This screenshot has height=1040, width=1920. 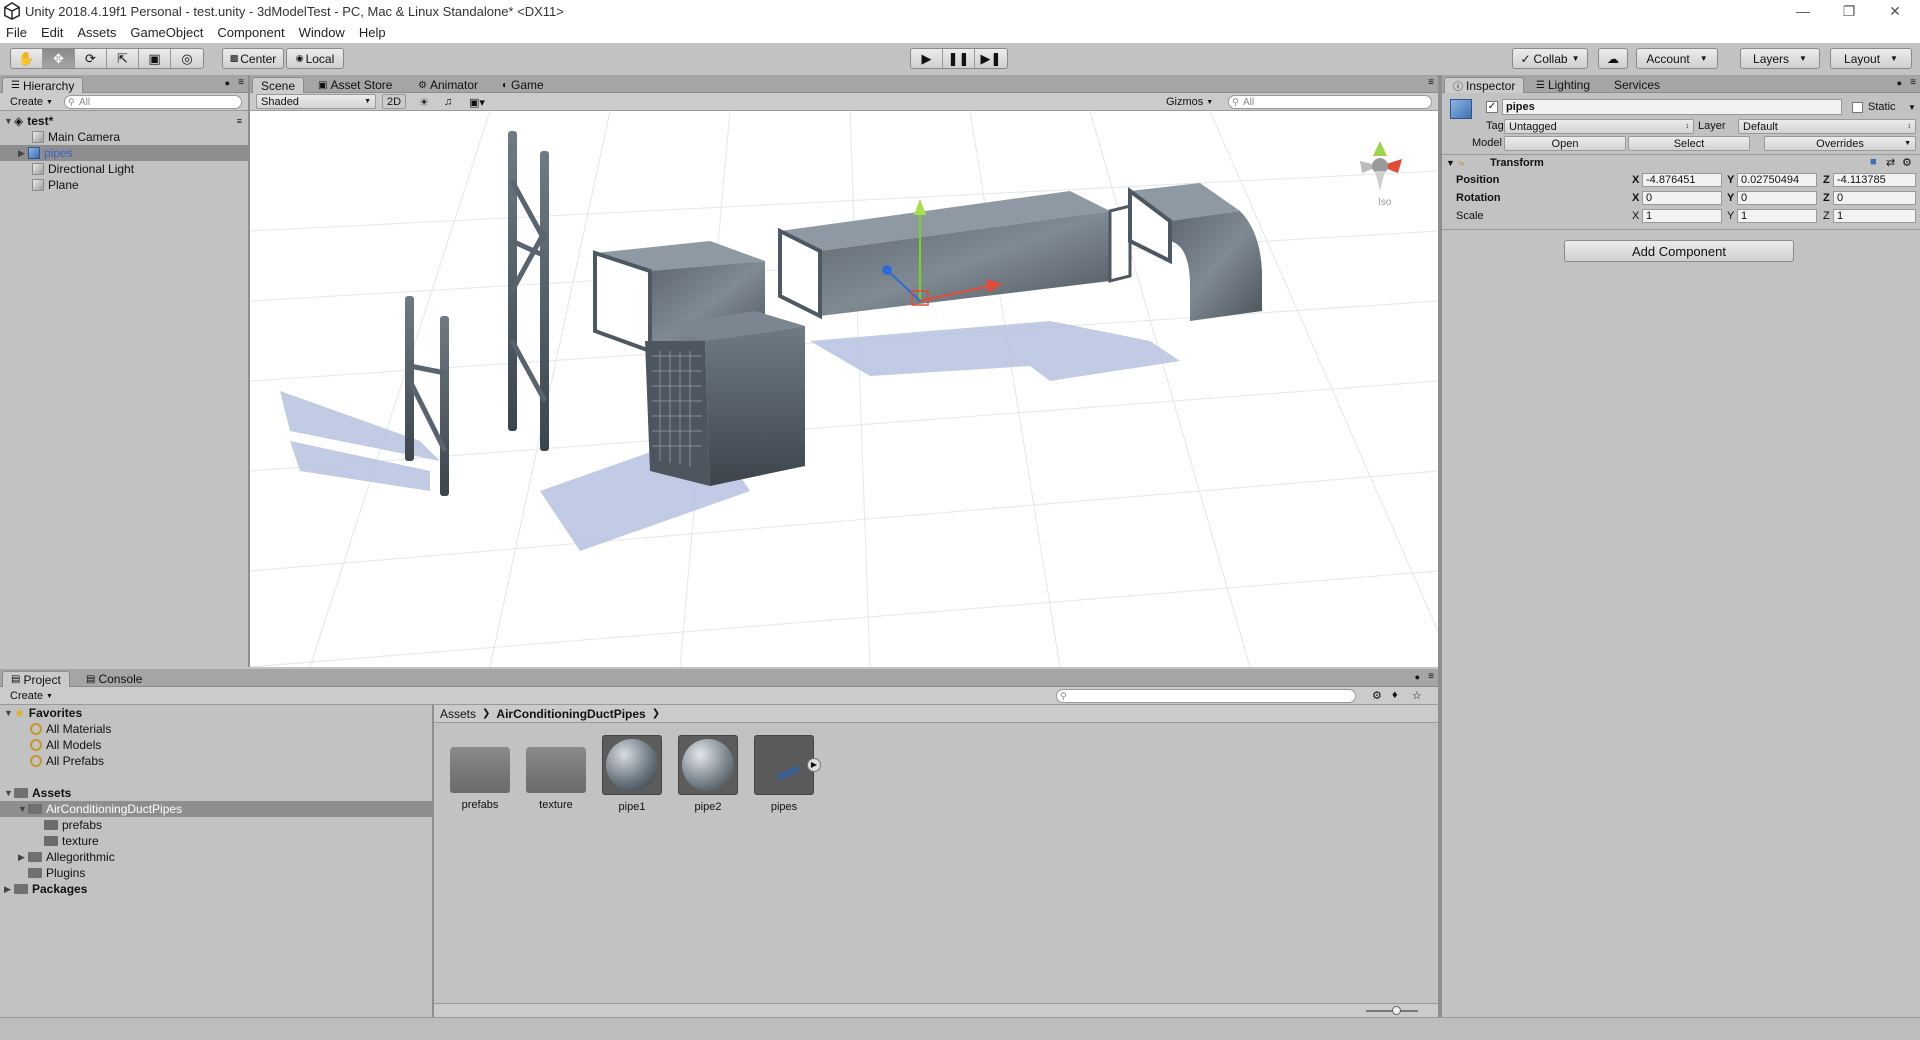 I want to click on position-z-field: -4.113785, so click(x=1874, y=180).